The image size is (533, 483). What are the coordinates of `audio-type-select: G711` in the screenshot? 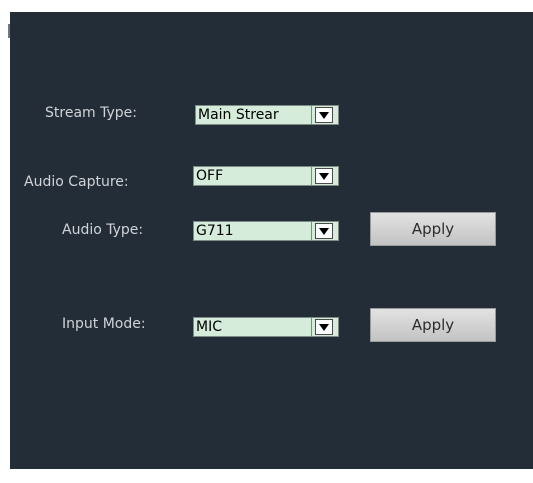 It's located at (266, 231).